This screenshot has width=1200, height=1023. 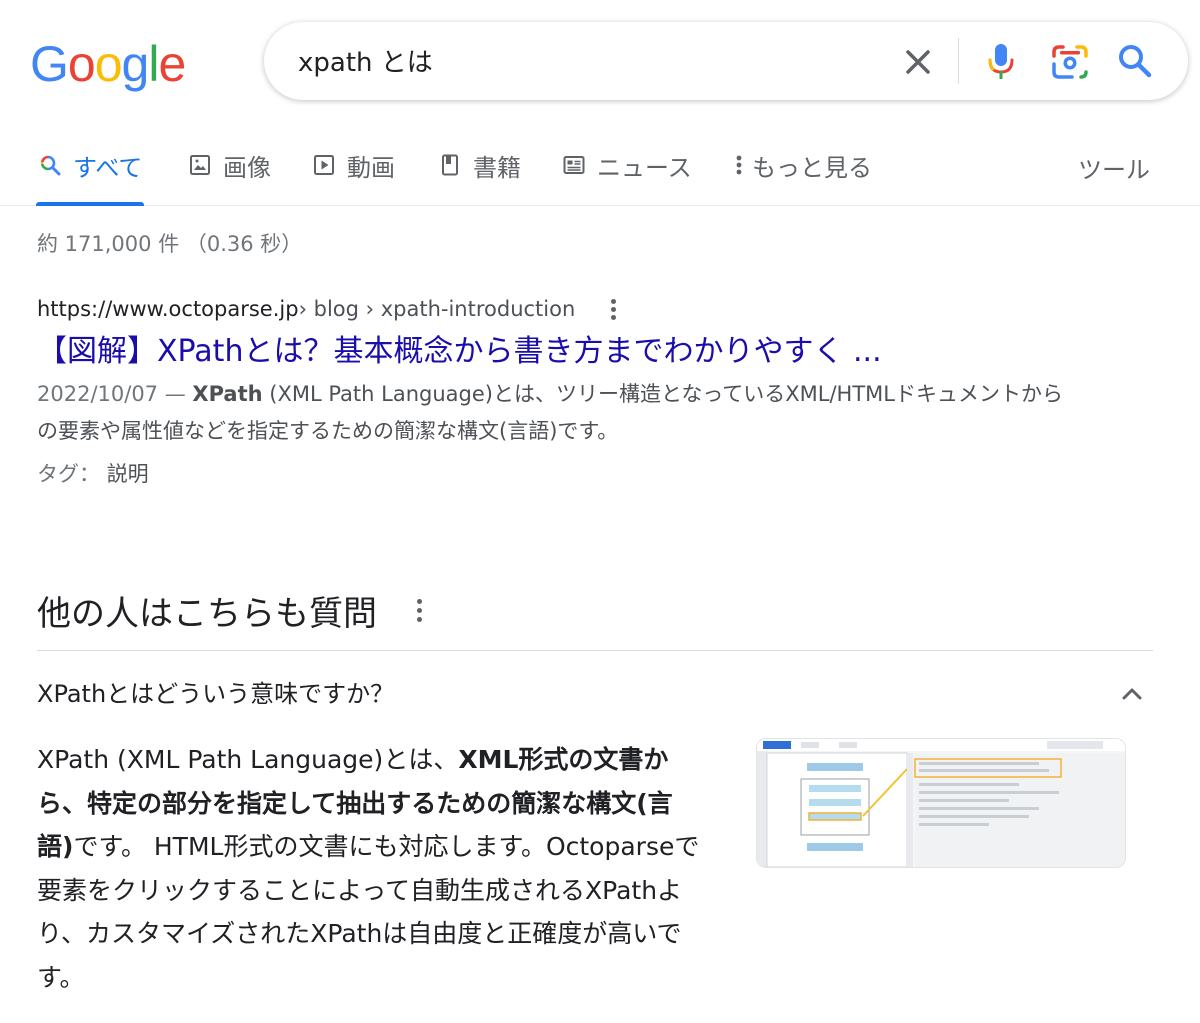 I want to click on people-also-ask-heading: 他の人はこちらも質問, so click(x=233, y=610).